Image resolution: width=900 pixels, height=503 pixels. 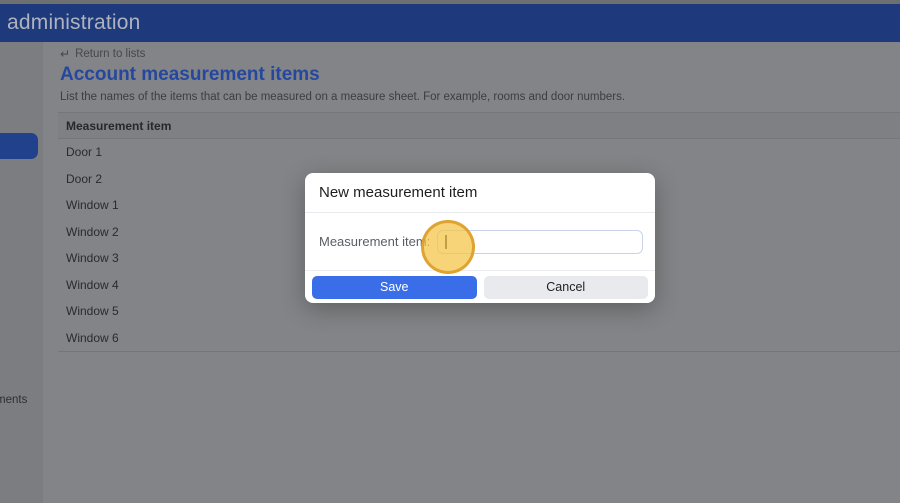 I want to click on save-button: Save, so click(x=394, y=287).